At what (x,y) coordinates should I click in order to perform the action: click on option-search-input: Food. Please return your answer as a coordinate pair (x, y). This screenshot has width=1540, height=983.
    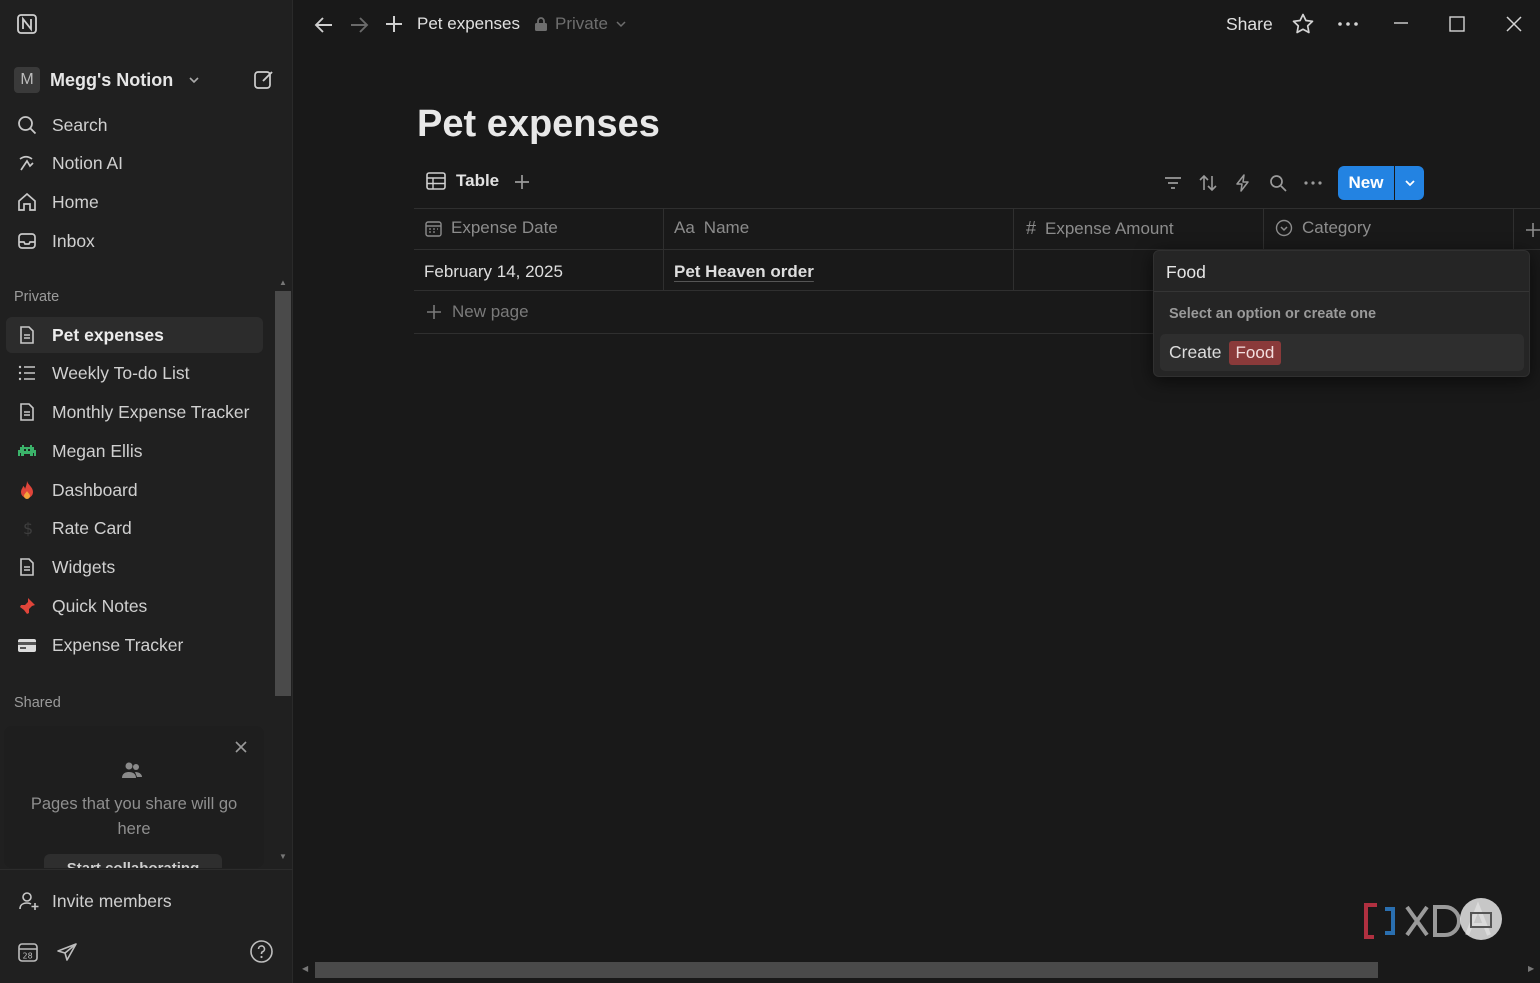
    Looking at the image, I should click on (1186, 272).